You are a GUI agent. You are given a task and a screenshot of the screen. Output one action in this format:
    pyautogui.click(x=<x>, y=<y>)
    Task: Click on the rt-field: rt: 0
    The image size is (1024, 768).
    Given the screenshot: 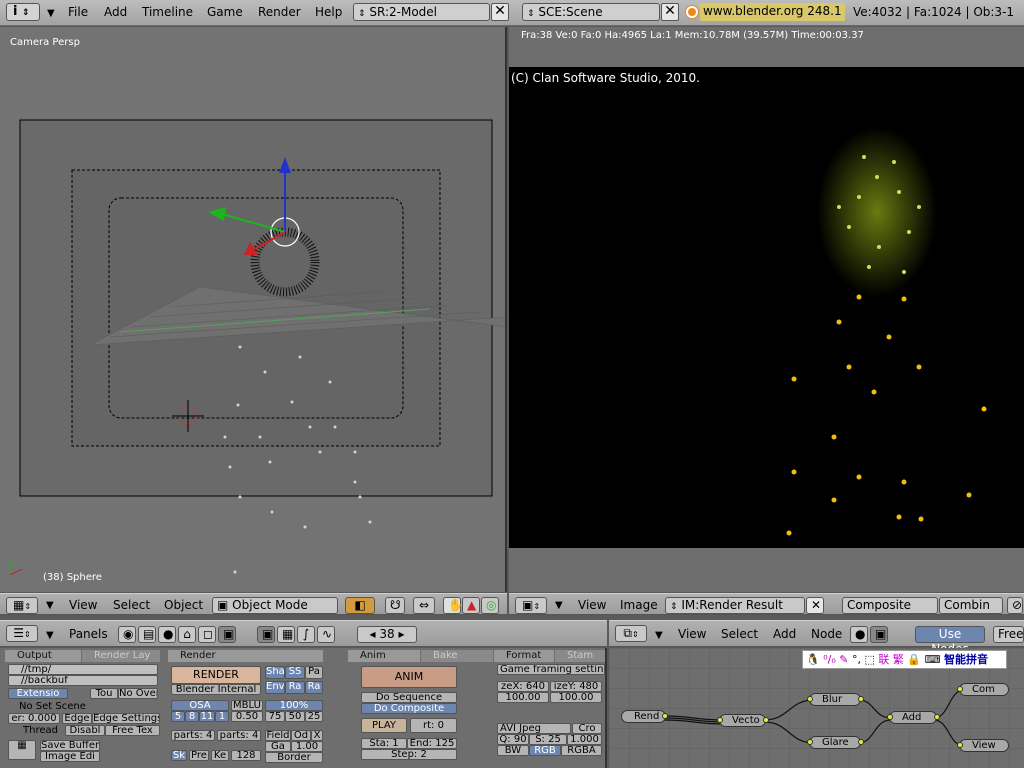 What is the action you would take?
    pyautogui.click(x=433, y=725)
    